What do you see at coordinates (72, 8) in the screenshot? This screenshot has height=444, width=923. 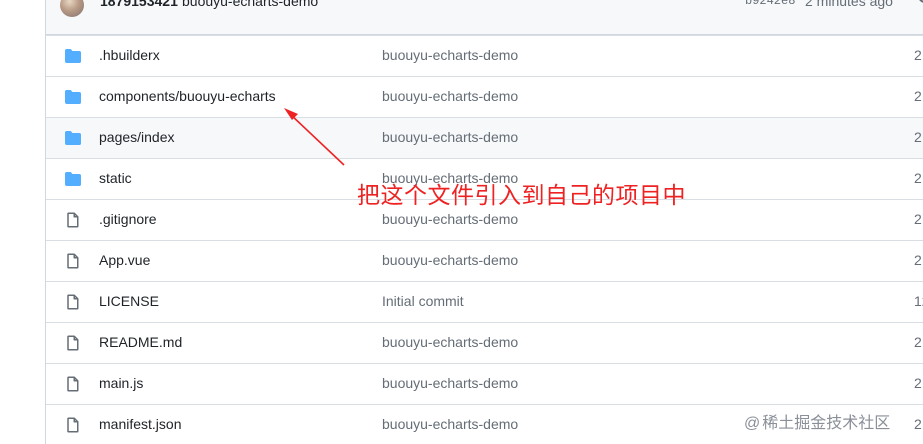 I see `avatar` at bounding box center [72, 8].